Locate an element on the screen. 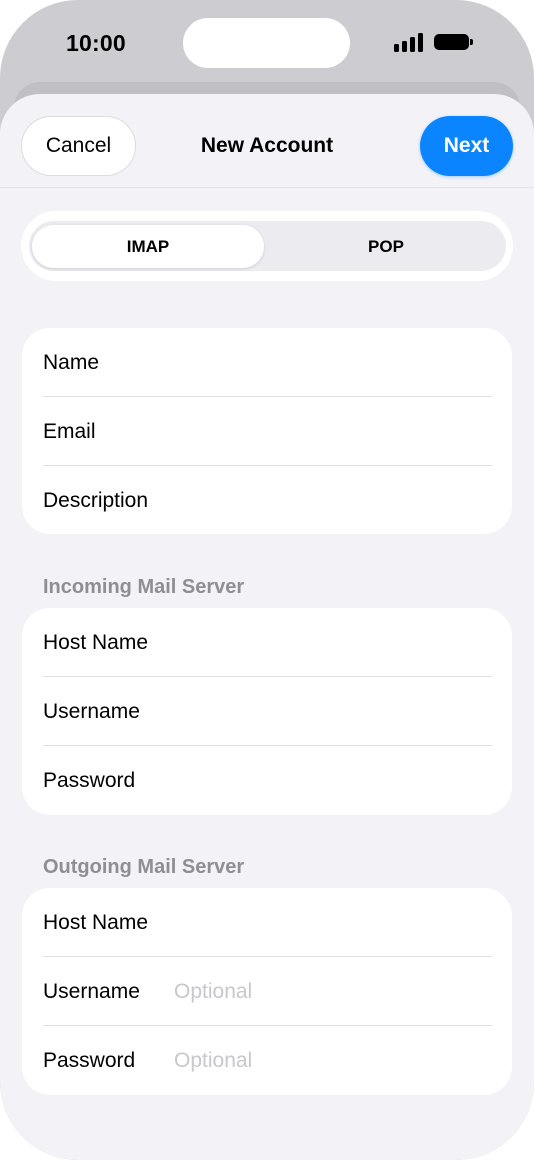 This screenshot has height=1160, width=534. incoming-password-field is located at coordinates (334, 781).